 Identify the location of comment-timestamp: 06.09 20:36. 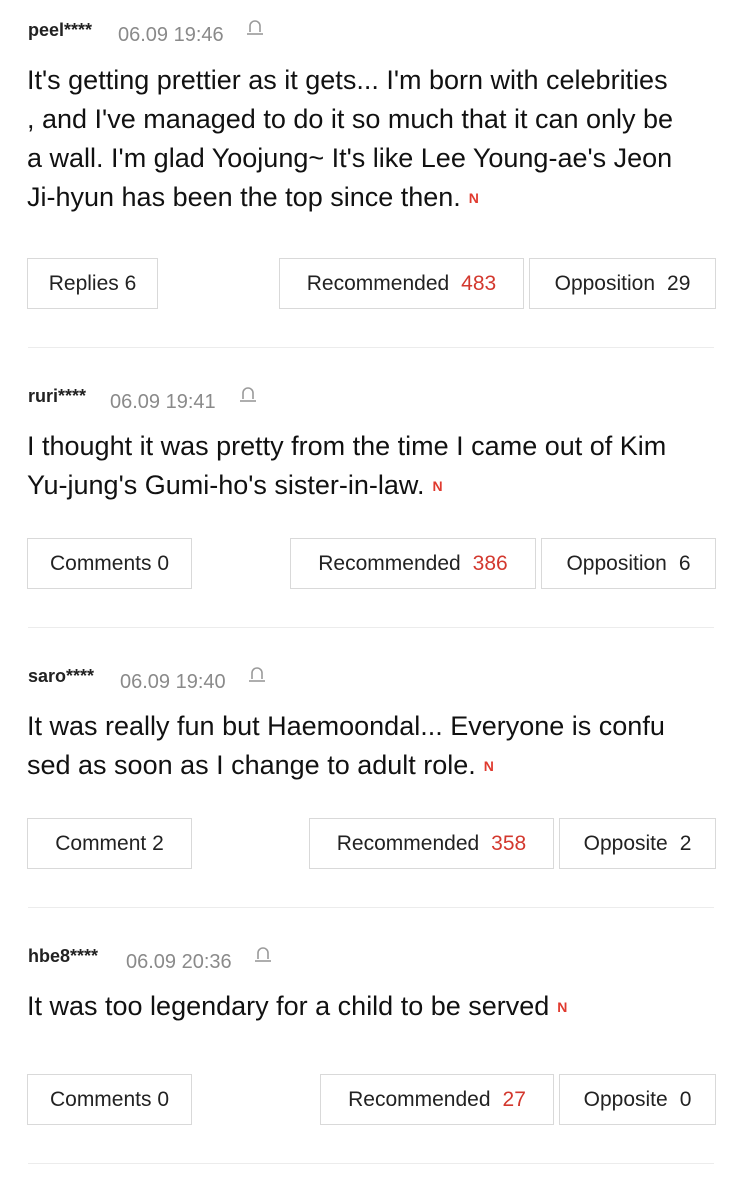
(179, 962).